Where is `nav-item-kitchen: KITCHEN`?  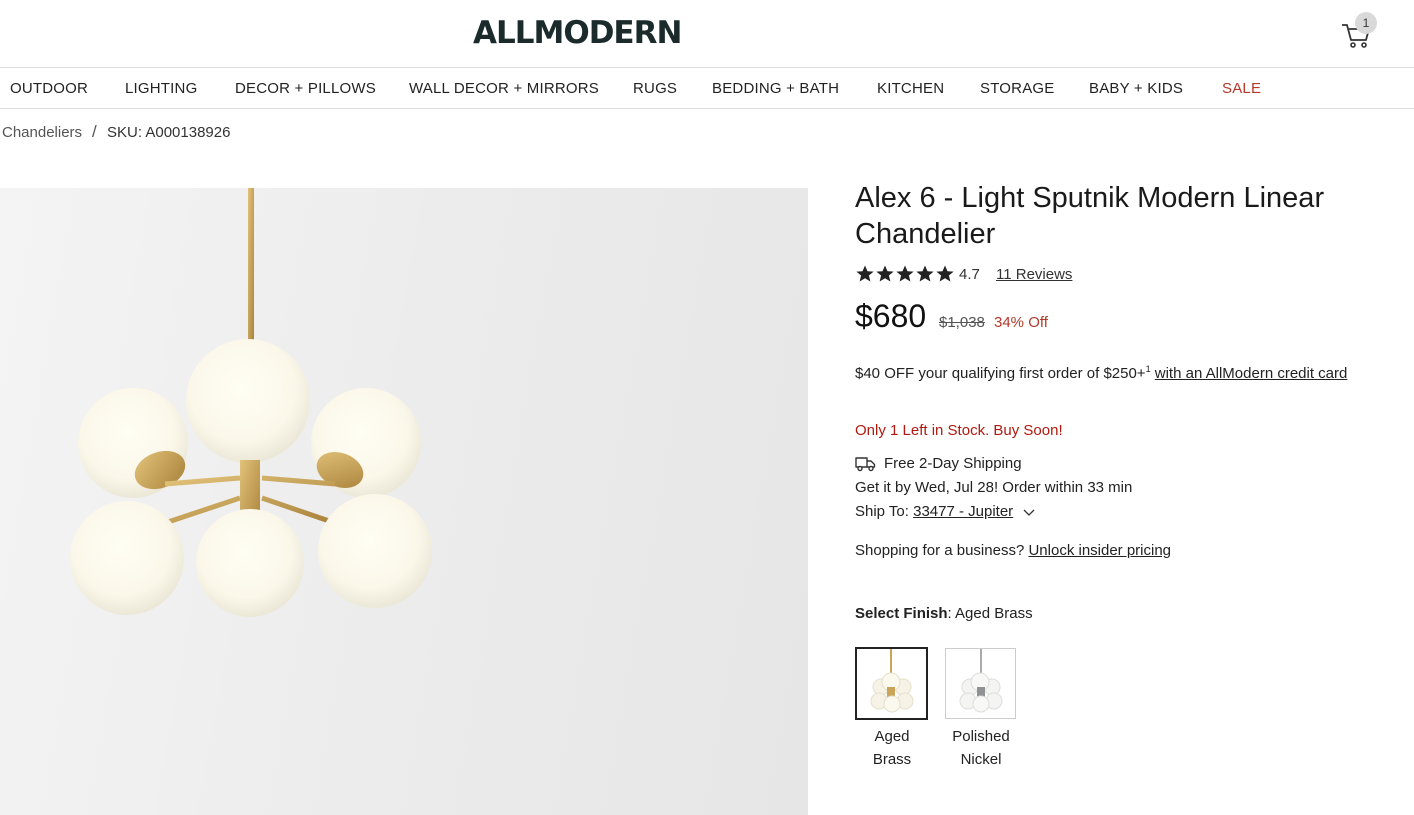
nav-item-kitchen: KITCHEN is located at coordinates (910, 88).